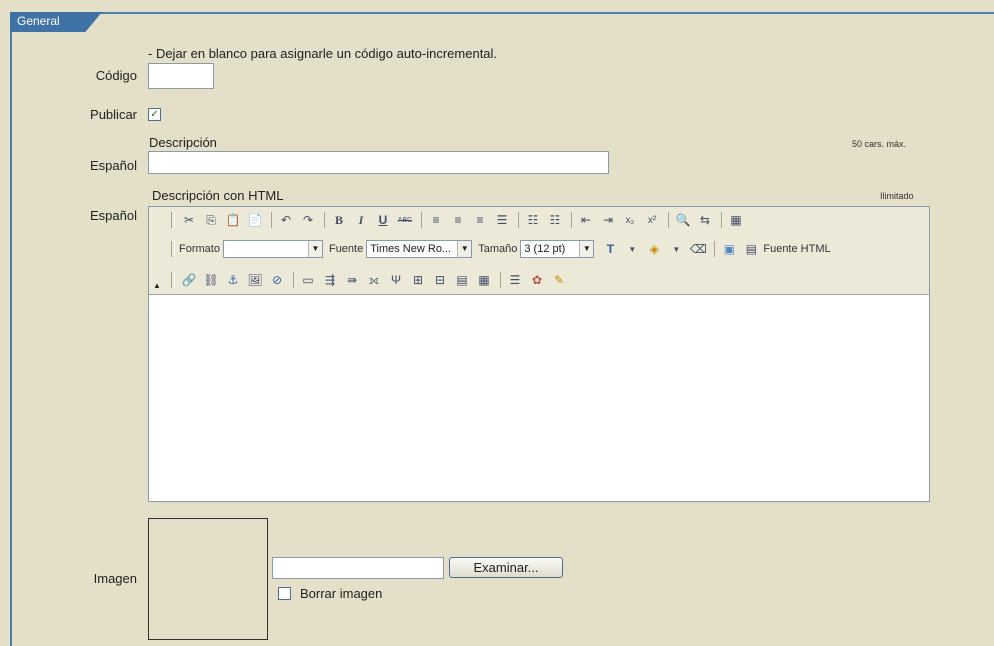 This screenshot has height=646, width=994. What do you see at coordinates (630, 220) in the screenshot?
I see `subscript-icon: x₂` at bounding box center [630, 220].